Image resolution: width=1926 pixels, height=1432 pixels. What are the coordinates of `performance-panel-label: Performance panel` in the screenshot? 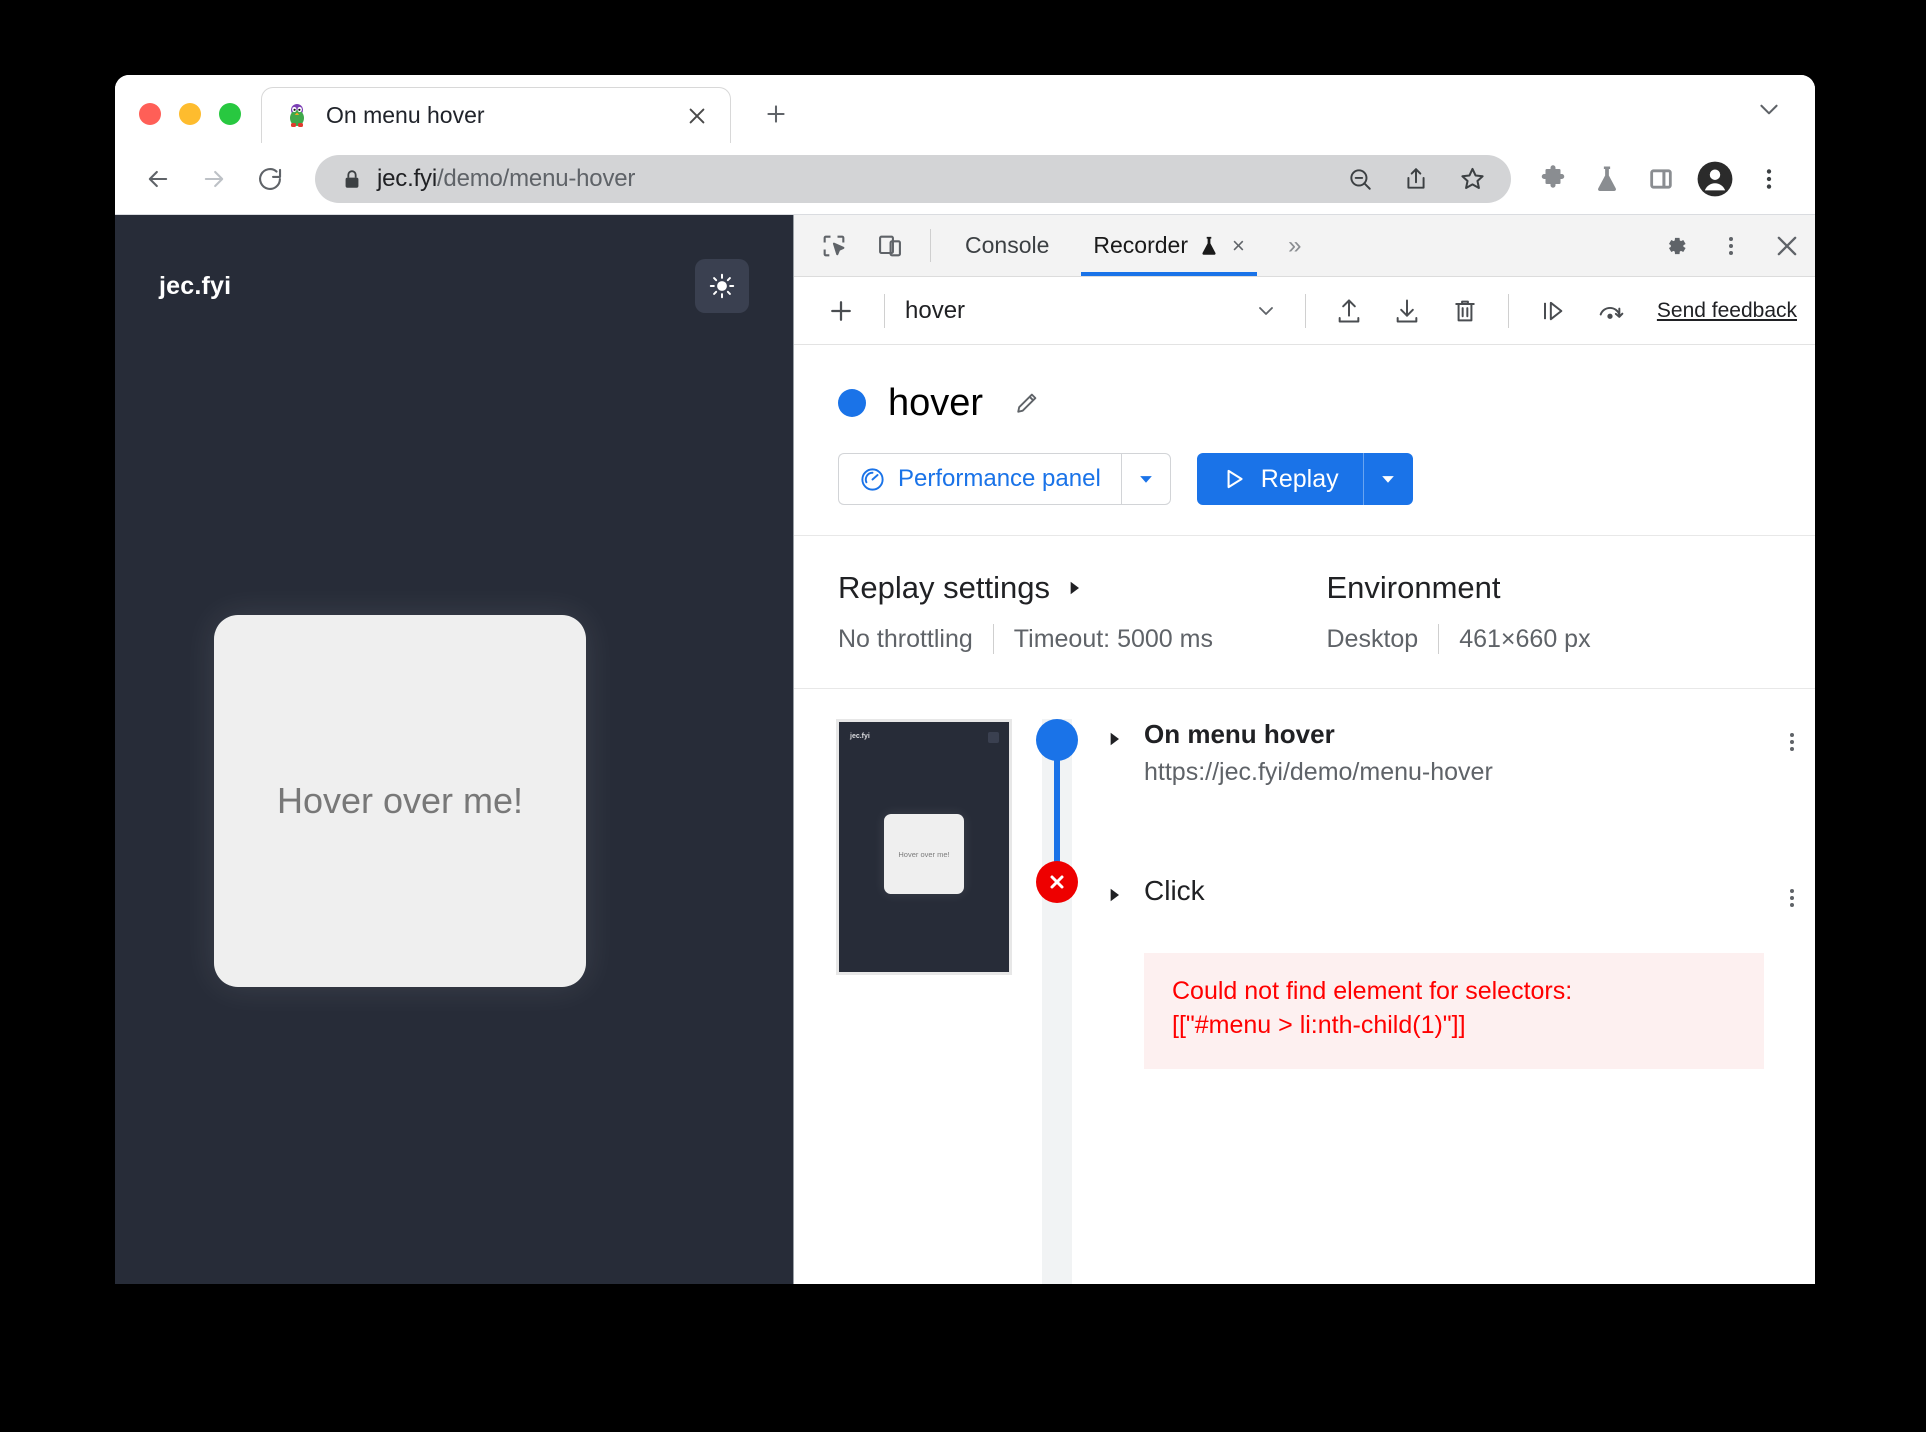 It's located at (999, 478).